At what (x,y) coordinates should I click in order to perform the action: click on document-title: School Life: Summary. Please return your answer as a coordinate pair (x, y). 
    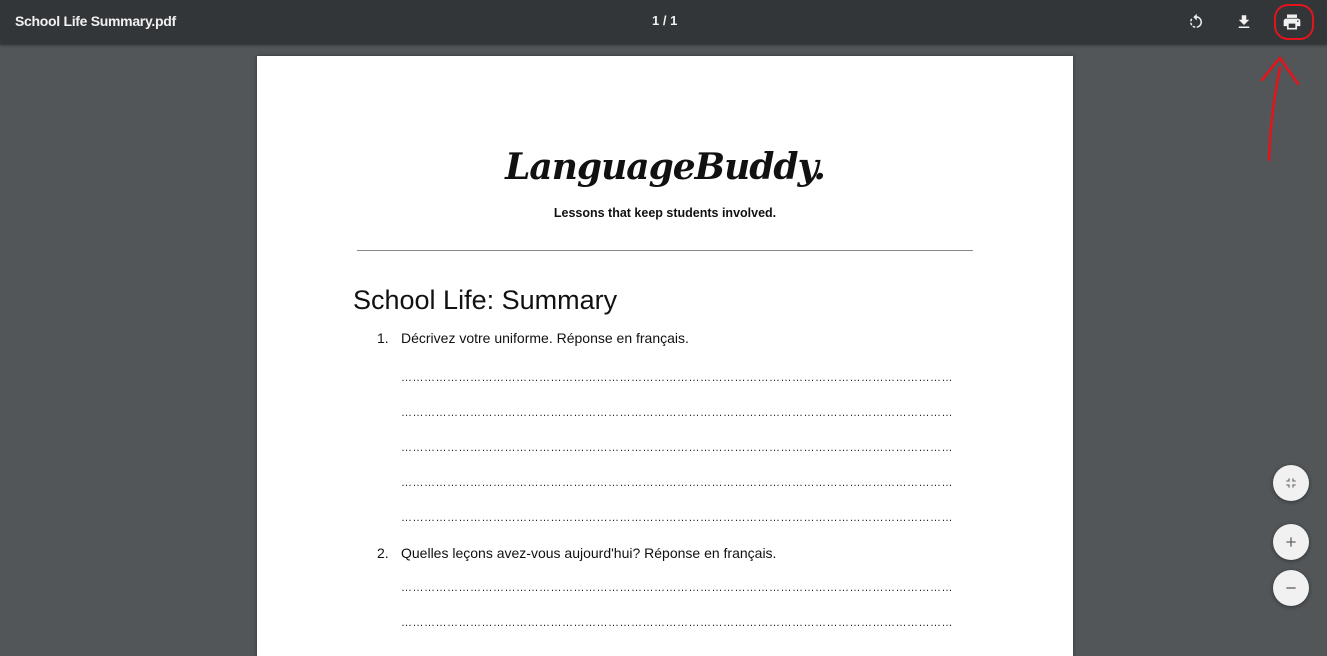
    Looking at the image, I should click on (485, 300).